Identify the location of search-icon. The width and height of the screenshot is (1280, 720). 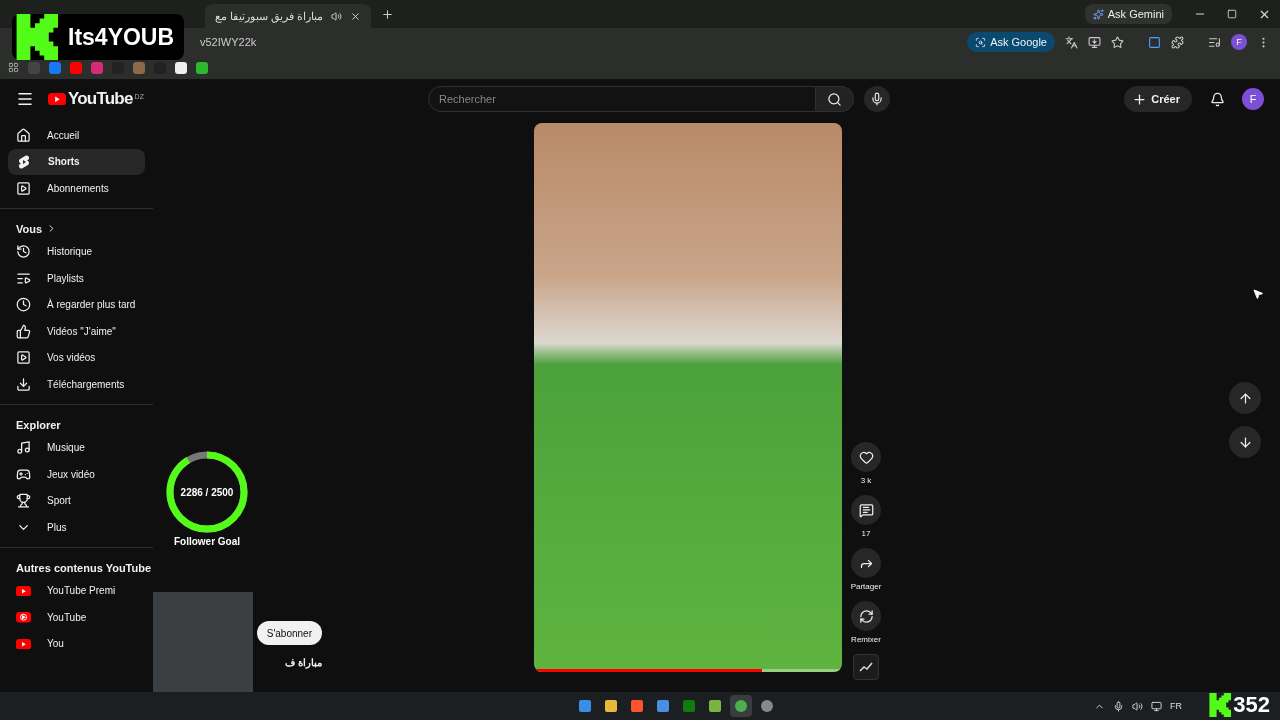
(834, 99).